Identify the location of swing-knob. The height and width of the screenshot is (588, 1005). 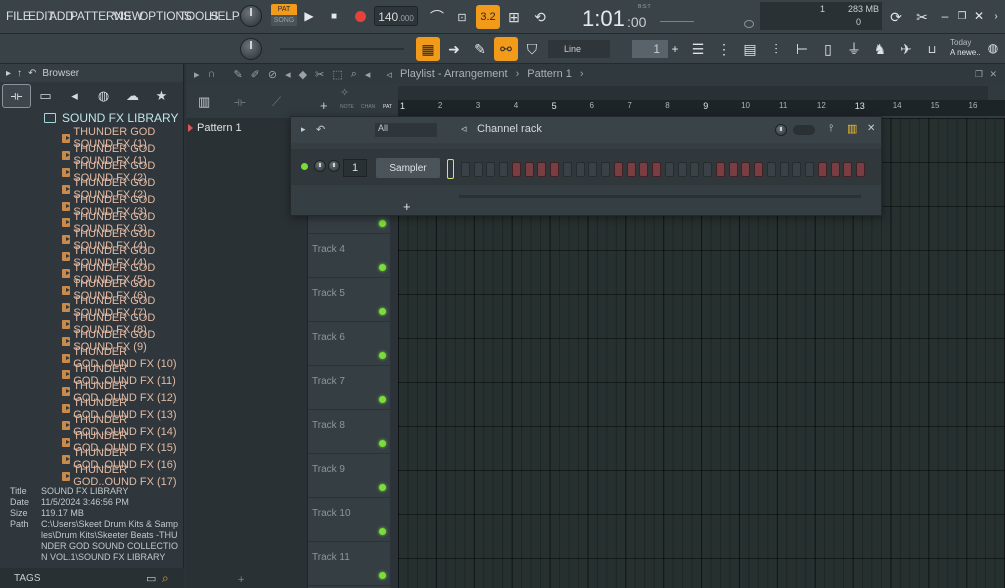
(781, 130).